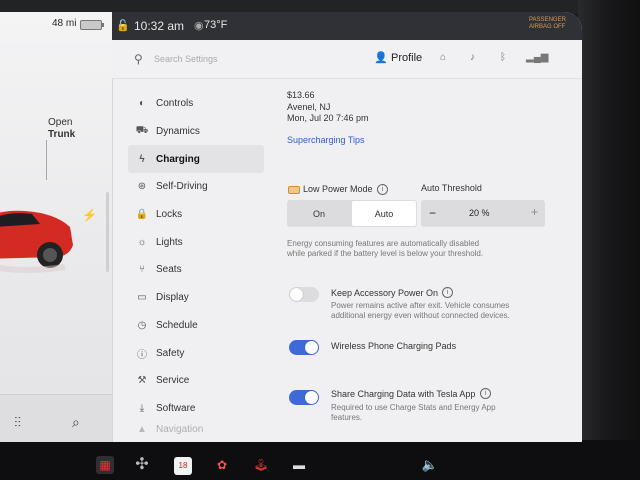 This screenshot has width=640, height=480. I want to click on supercharging-tips-link: Supercharging Tips, so click(326, 140).